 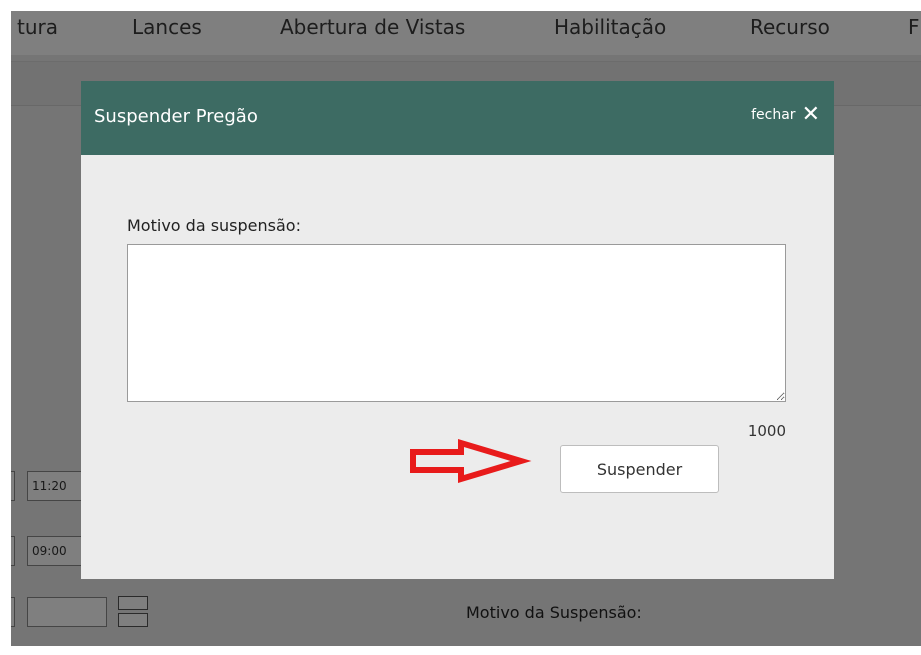 I want to click on dialog-header: Suspender Pregão fechar ✕, so click(x=457, y=118).